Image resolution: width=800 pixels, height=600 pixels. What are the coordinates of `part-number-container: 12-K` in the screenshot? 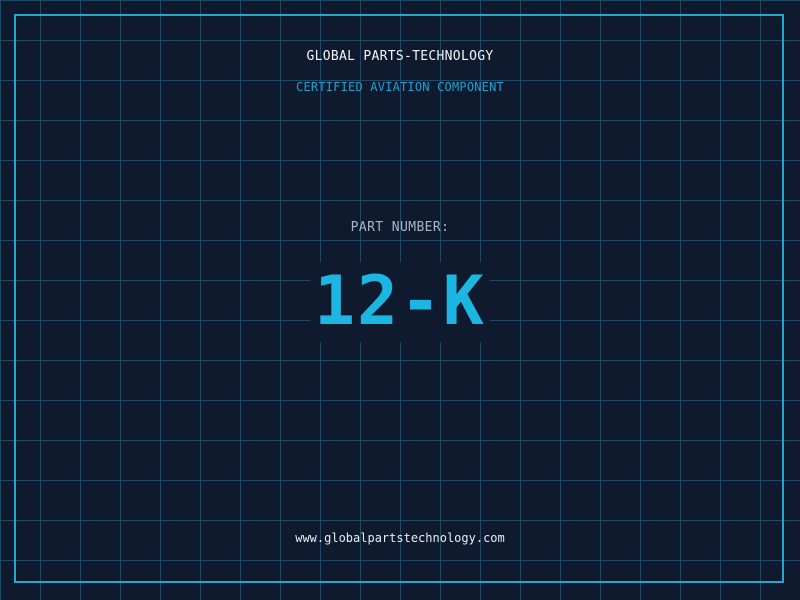 It's located at (400, 302).